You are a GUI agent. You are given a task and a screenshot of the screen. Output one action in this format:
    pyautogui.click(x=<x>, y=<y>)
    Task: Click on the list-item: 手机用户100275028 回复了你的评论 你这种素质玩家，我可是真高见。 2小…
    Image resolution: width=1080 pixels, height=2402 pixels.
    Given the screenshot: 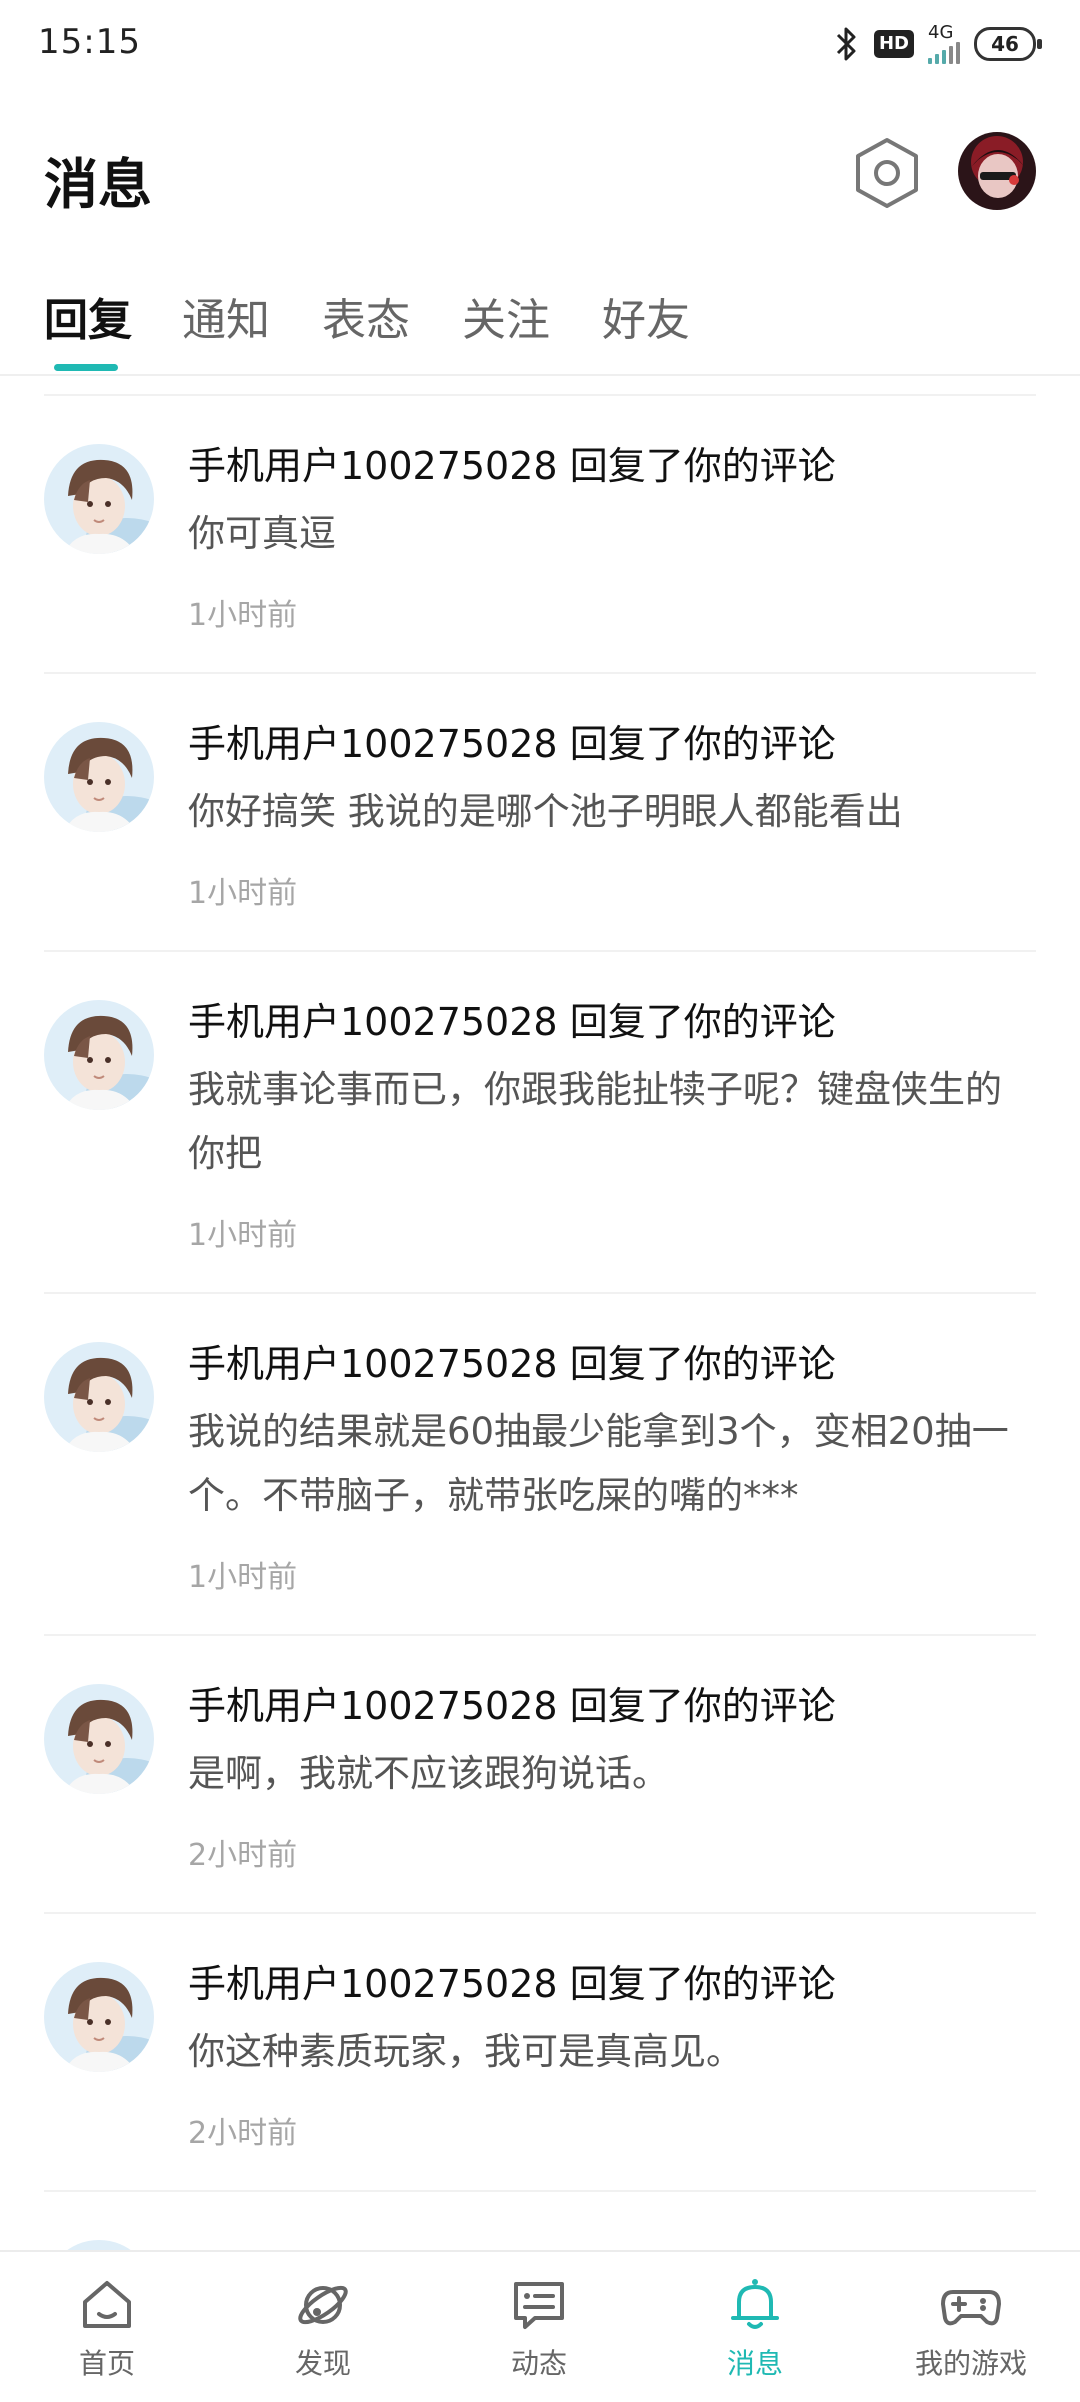 What is the action you would take?
    pyautogui.click(x=540, y=2052)
    